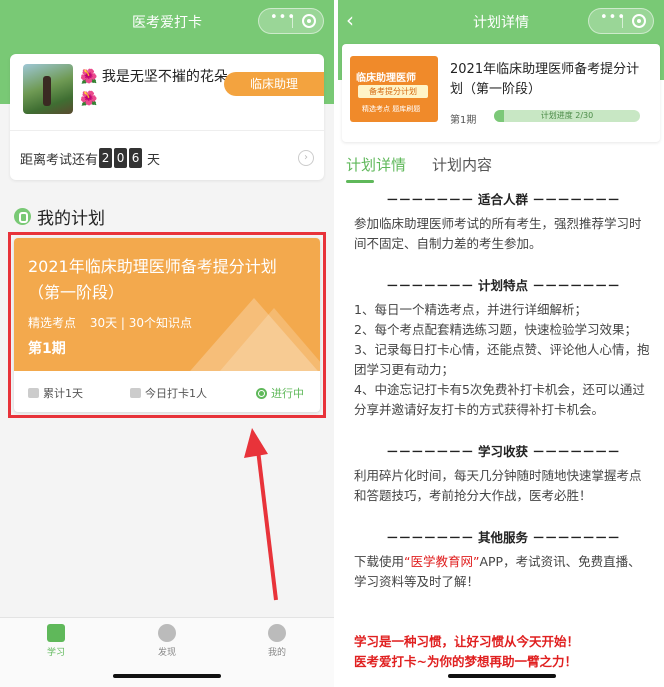 This screenshot has width=664, height=687. I want to click on capsule-divider, so click(622, 21).